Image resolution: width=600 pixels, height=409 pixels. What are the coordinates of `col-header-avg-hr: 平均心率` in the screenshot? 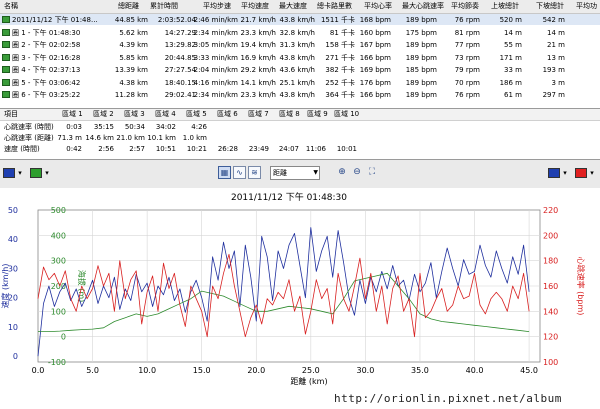 It's located at (378, 6).